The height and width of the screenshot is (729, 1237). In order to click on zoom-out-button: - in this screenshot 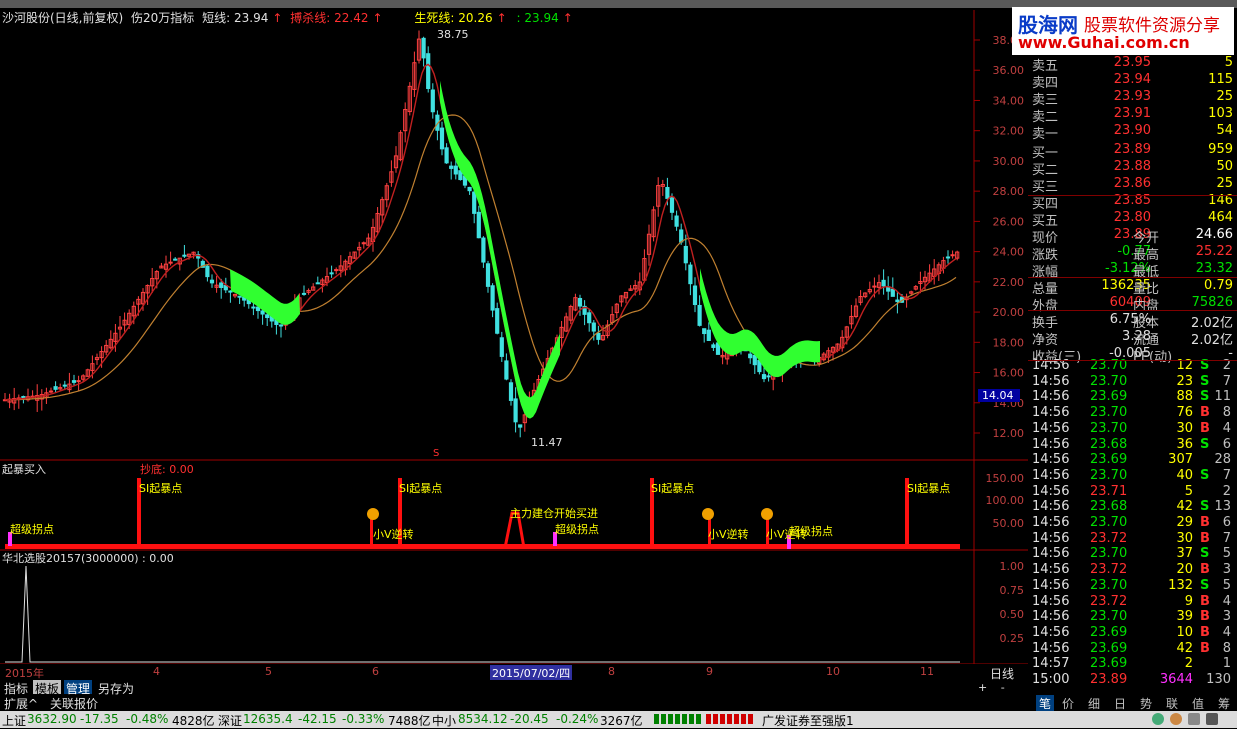, I will do `click(1003, 687)`.